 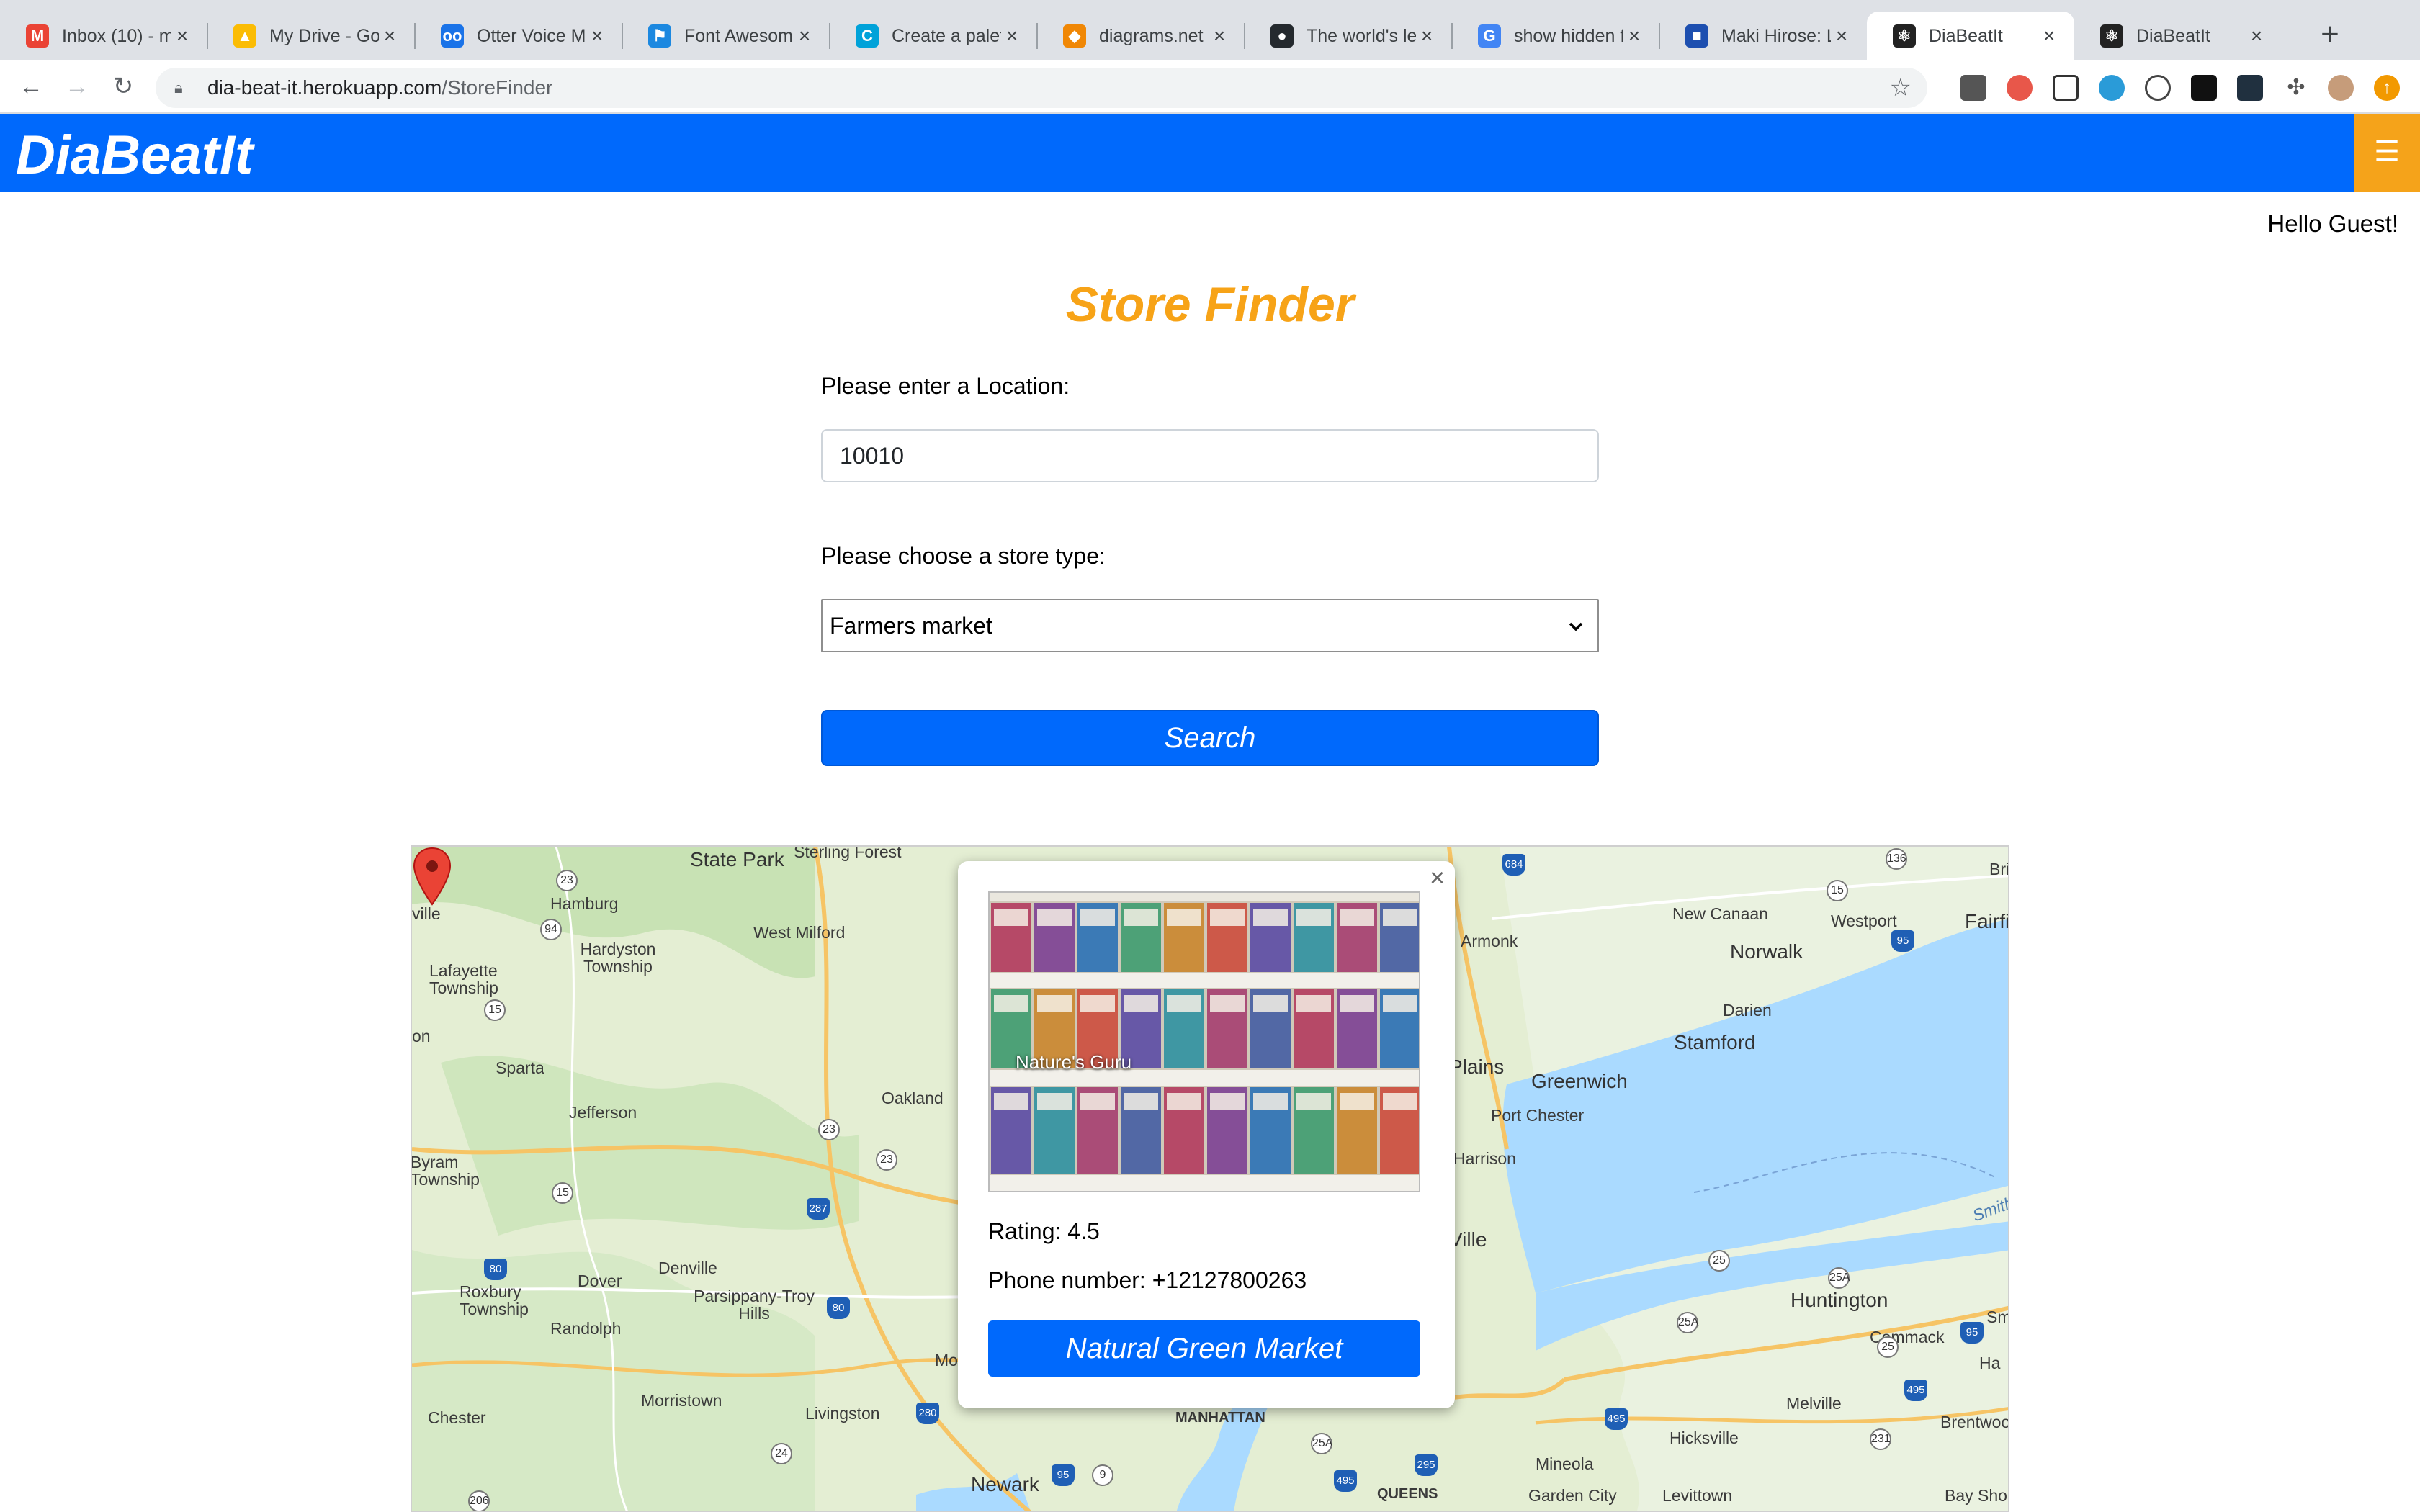 What do you see at coordinates (1210, 625) in the screenshot?
I see `store-type-select: Farmers market` at bounding box center [1210, 625].